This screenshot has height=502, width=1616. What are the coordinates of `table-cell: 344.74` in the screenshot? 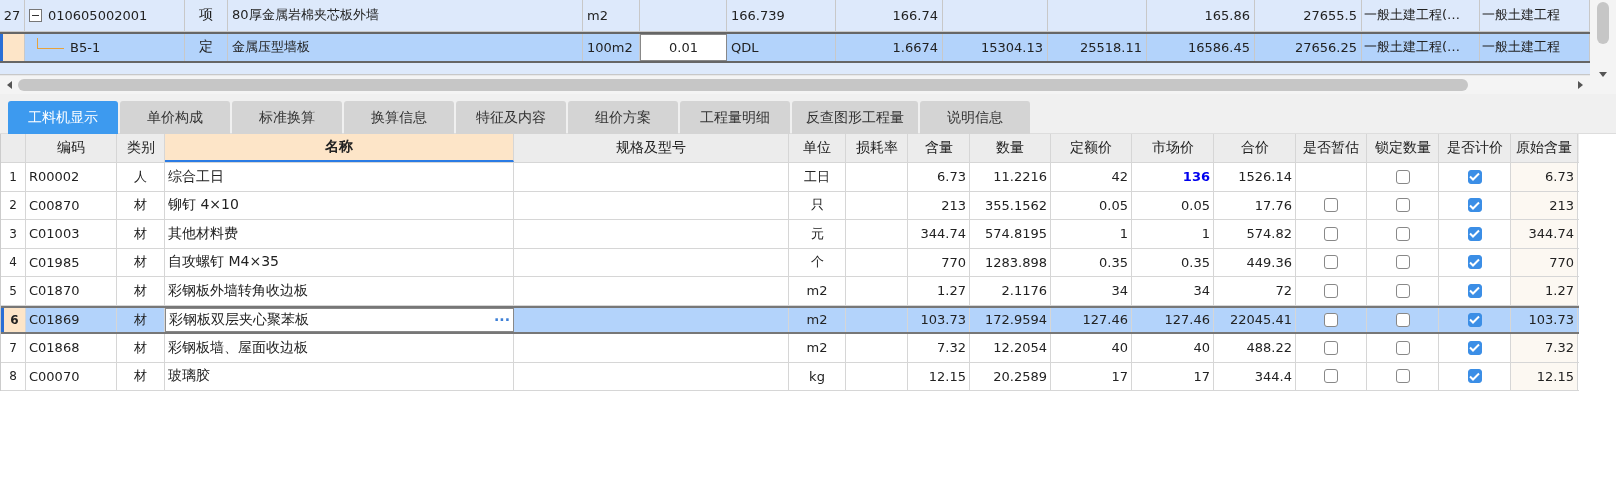 It's located at (1544, 234).